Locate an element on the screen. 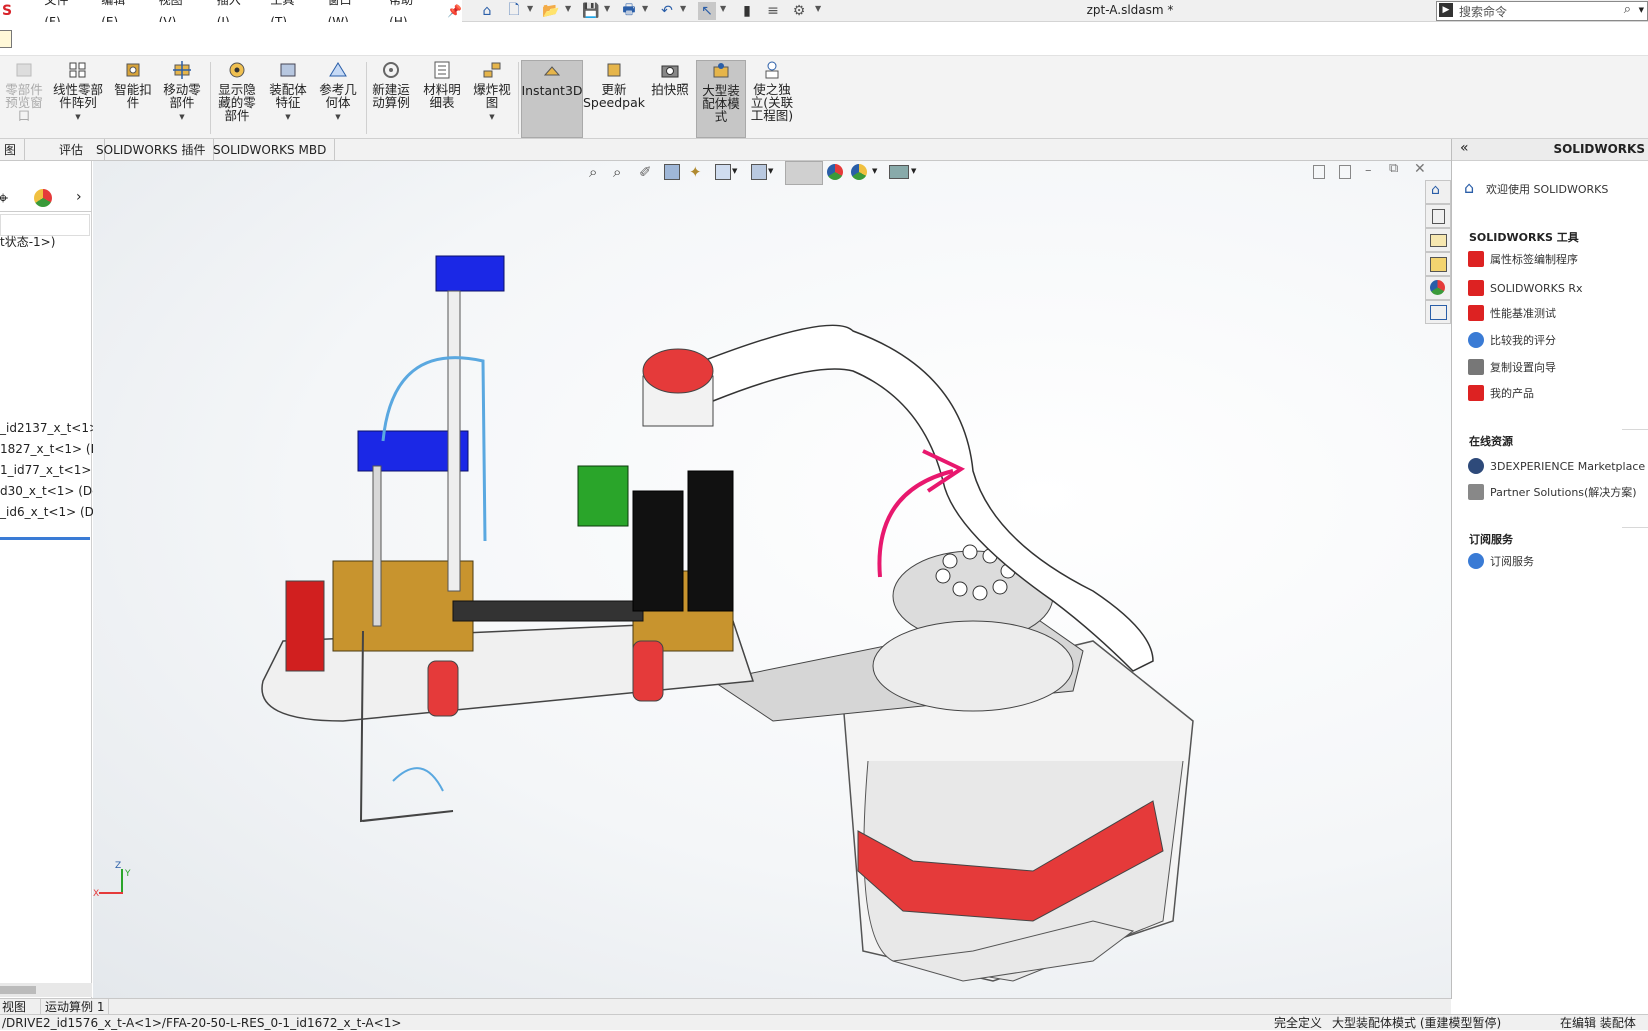  make-independent-button: 使之独 立(关联 工程图) is located at coordinates (772, 98).